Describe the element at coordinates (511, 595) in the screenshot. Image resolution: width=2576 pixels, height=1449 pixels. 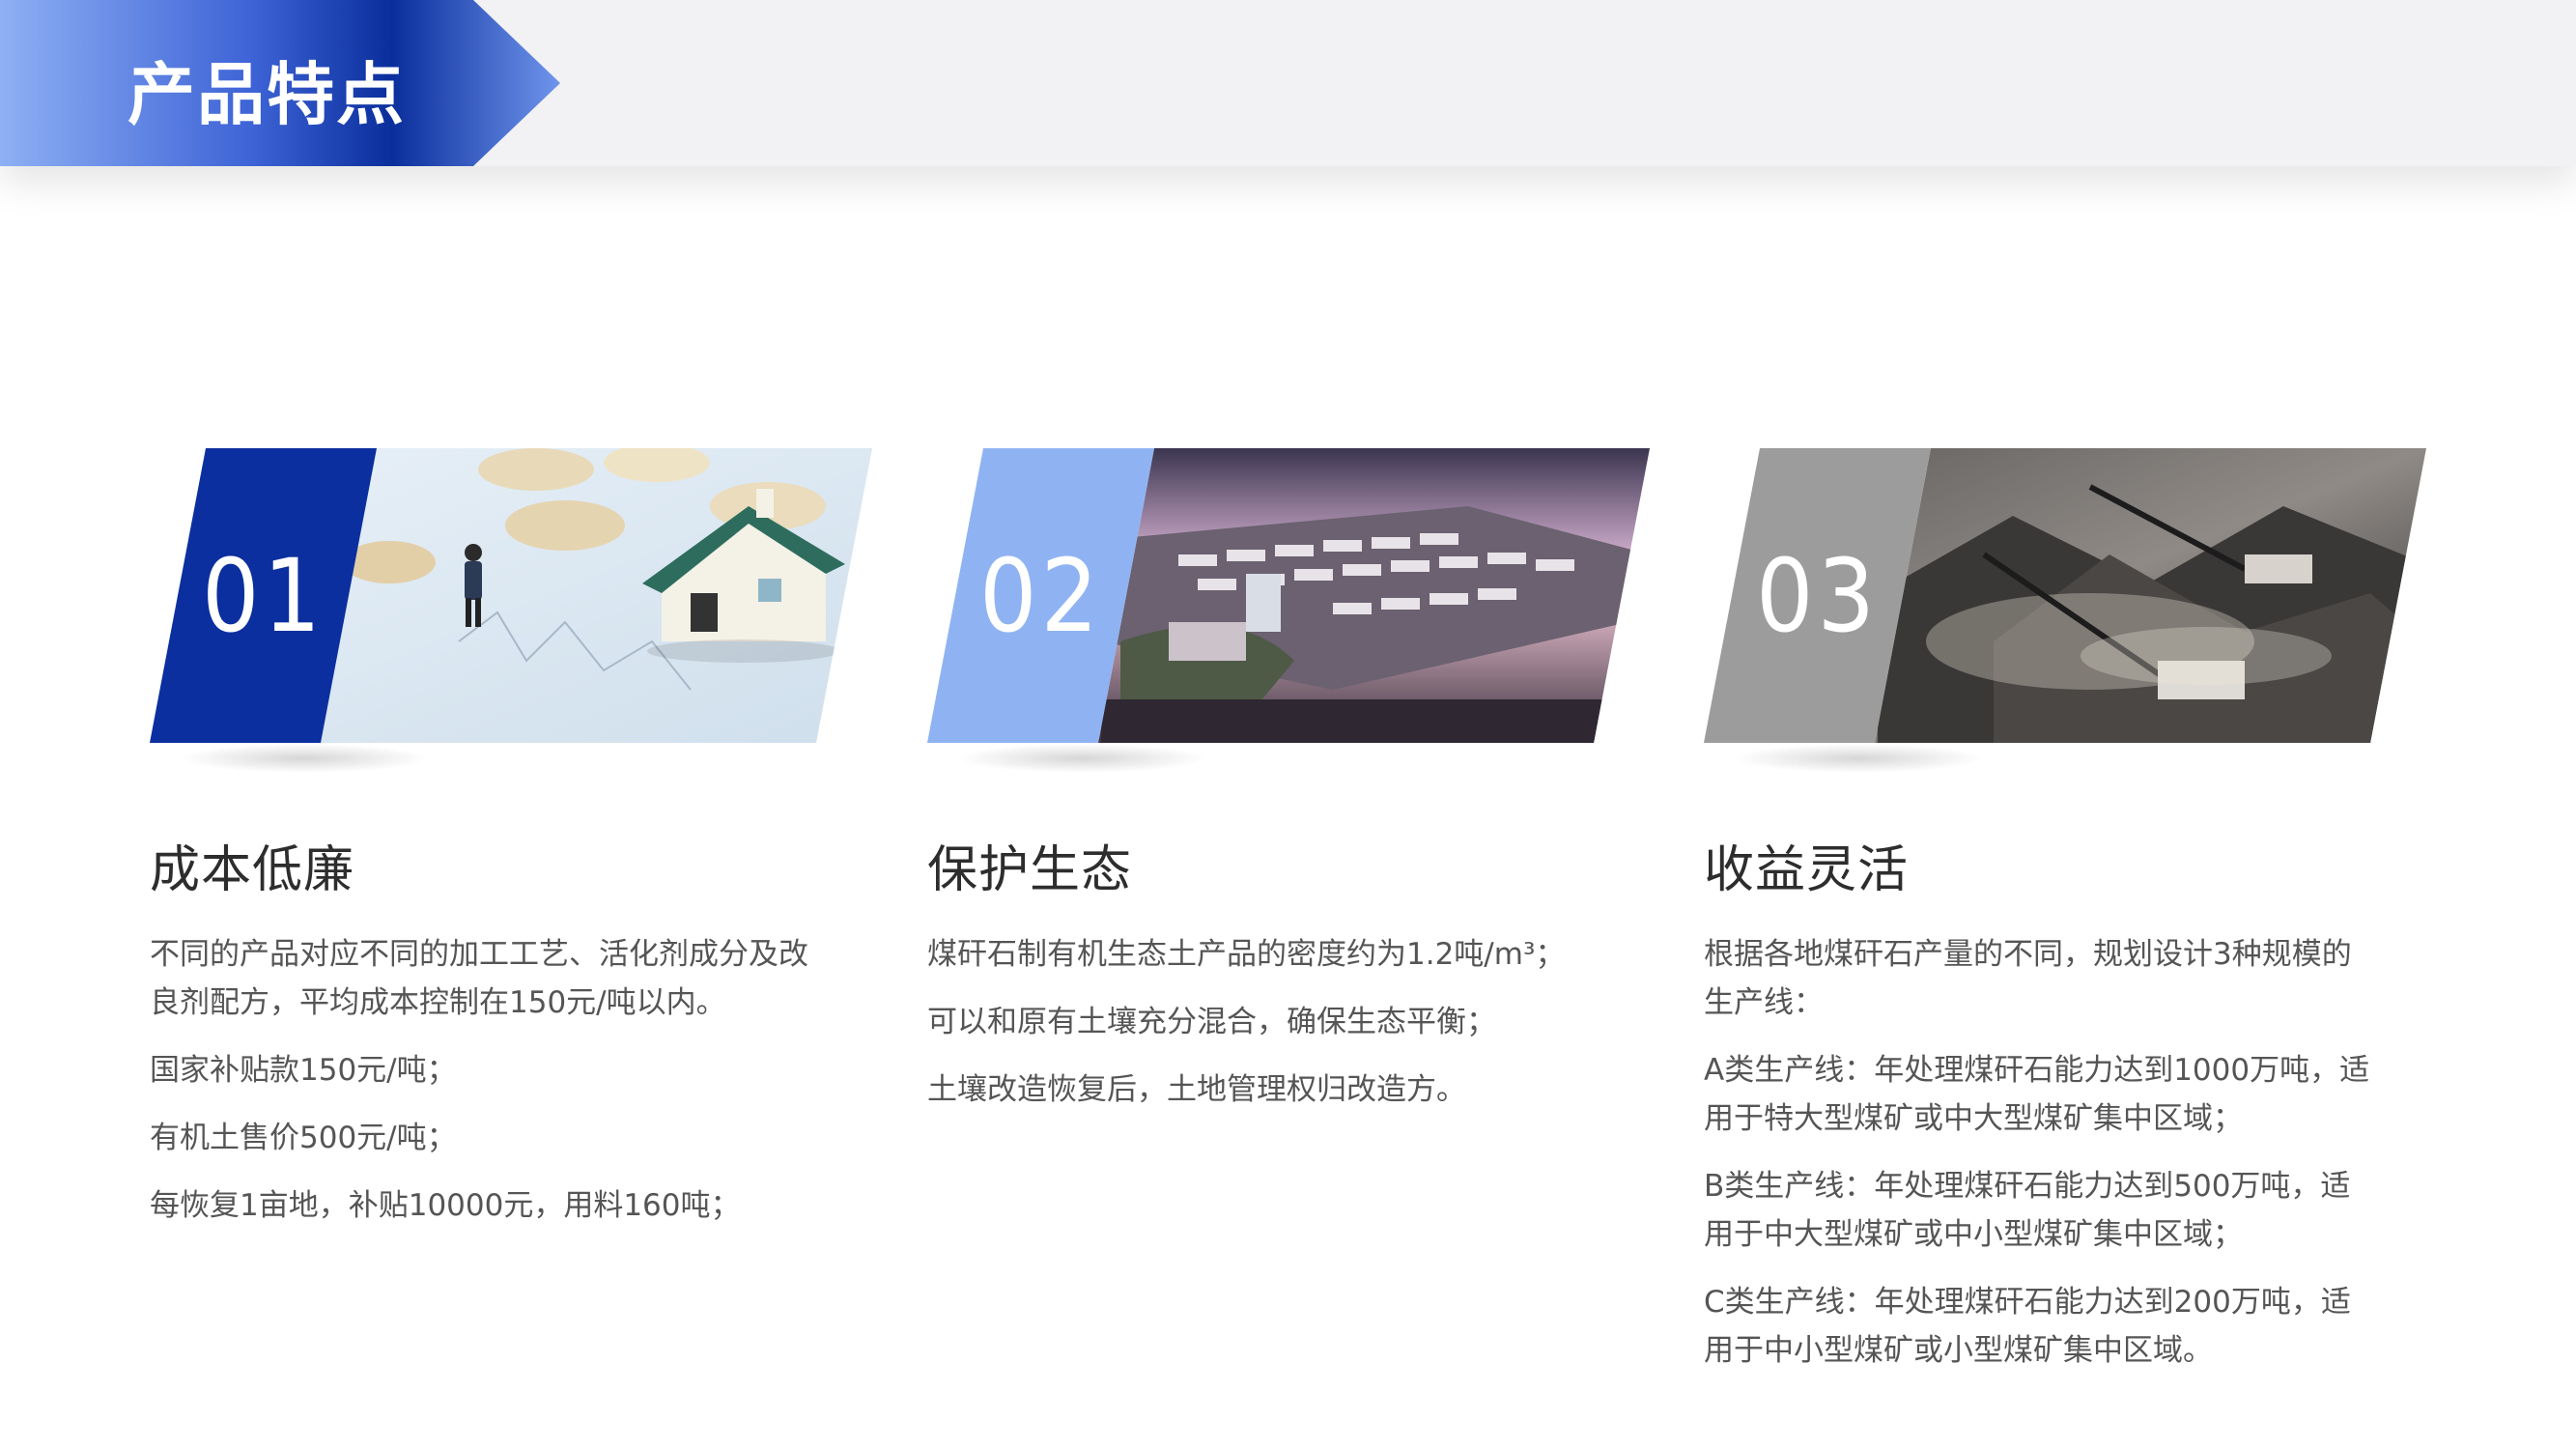
I see `card-image-1: 01` at that location.